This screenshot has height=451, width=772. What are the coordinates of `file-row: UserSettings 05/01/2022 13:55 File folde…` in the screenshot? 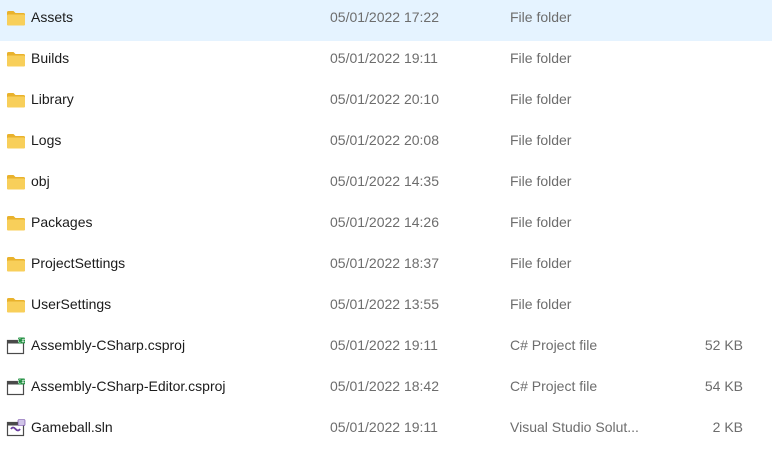 It's located at (386, 307).